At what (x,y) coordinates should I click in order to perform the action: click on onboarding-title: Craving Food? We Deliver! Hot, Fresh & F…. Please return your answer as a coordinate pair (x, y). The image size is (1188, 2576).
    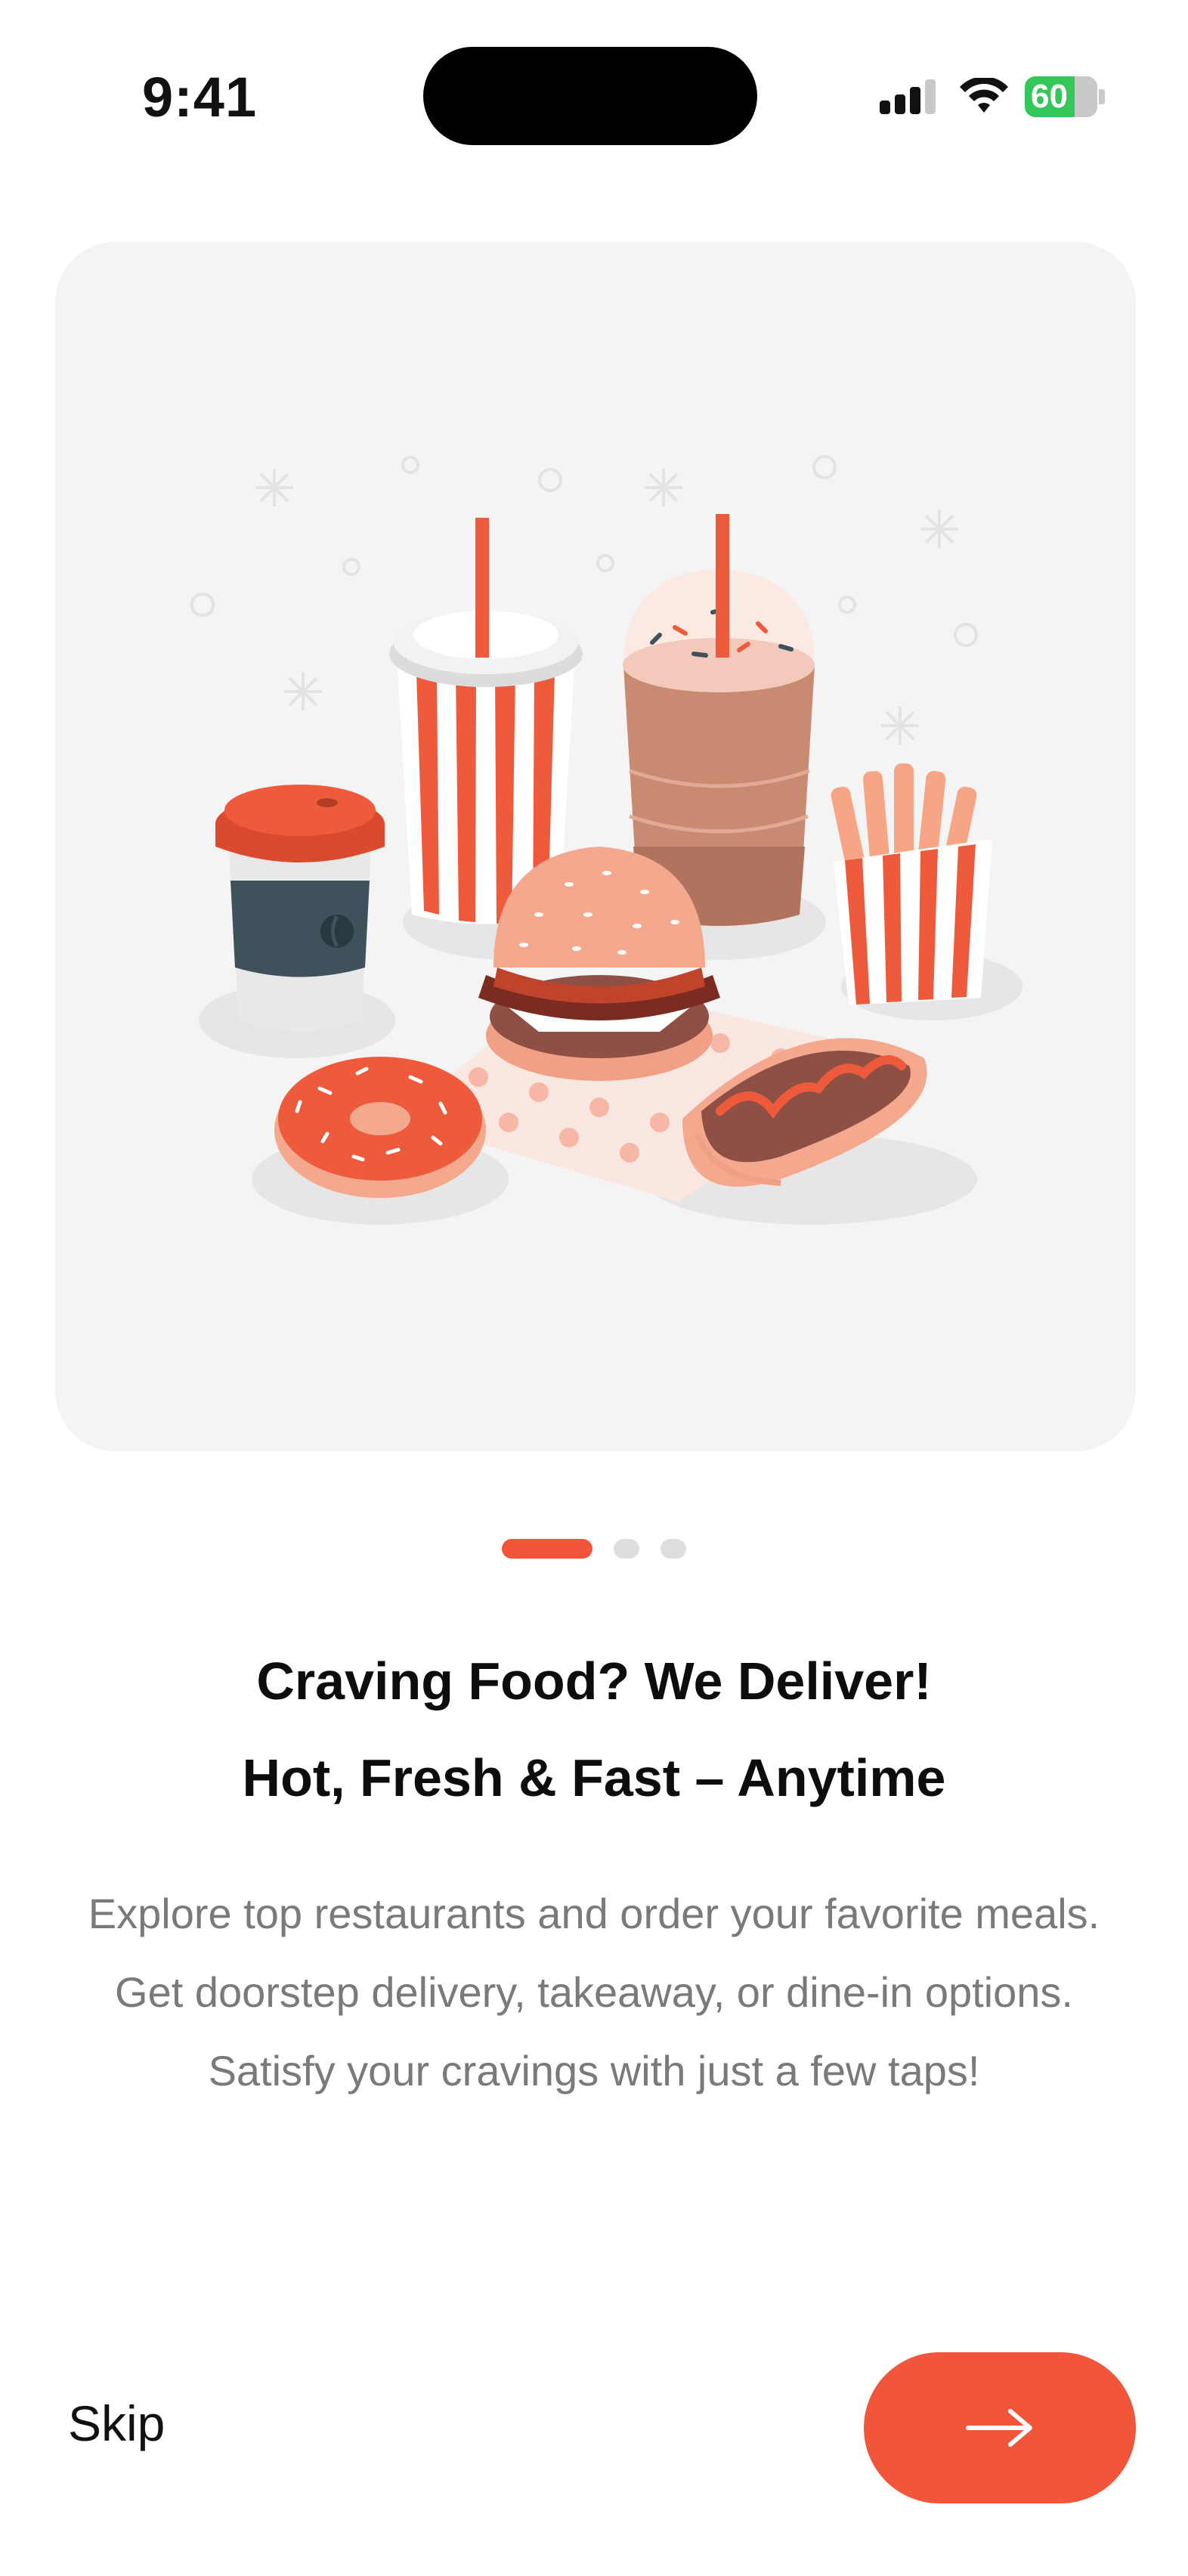
    Looking at the image, I should click on (594, 1729).